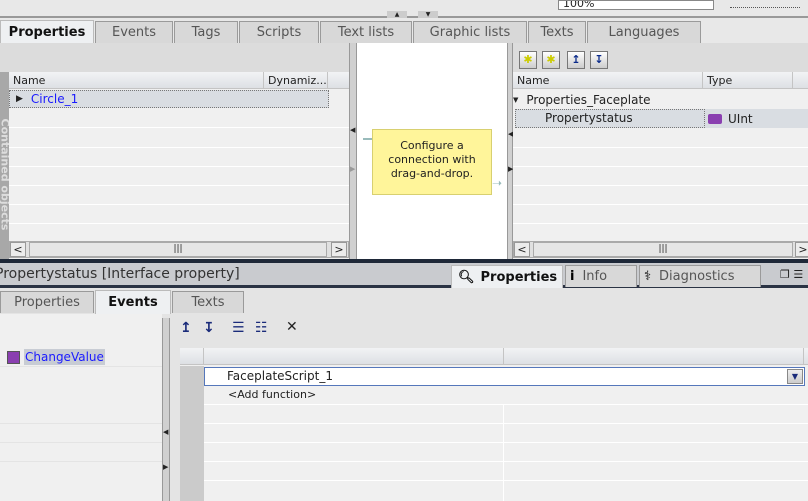 Image resolution: width=808 pixels, height=501 pixels. What do you see at coordinates (748, 80) in the screenshot?
I see `col-type: Type` at bounding box center [748, 80].